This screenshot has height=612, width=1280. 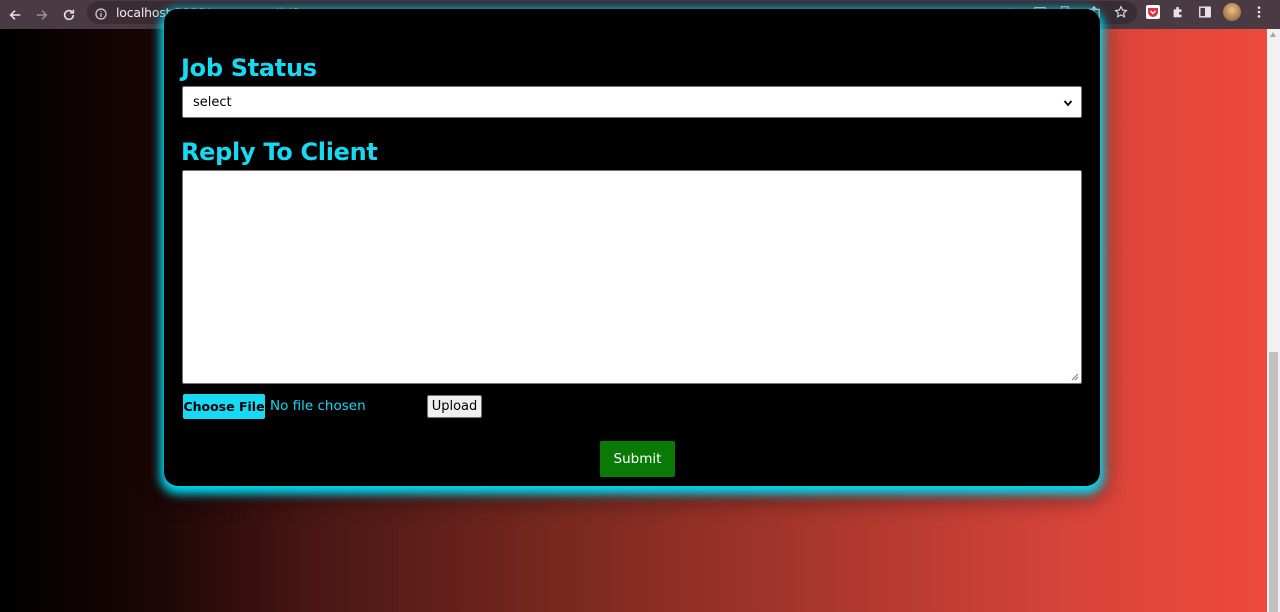 What do you see at coordinates (101, 13) in the screenshot?
I see `site-info-icon` at bounding box center [101, 13].